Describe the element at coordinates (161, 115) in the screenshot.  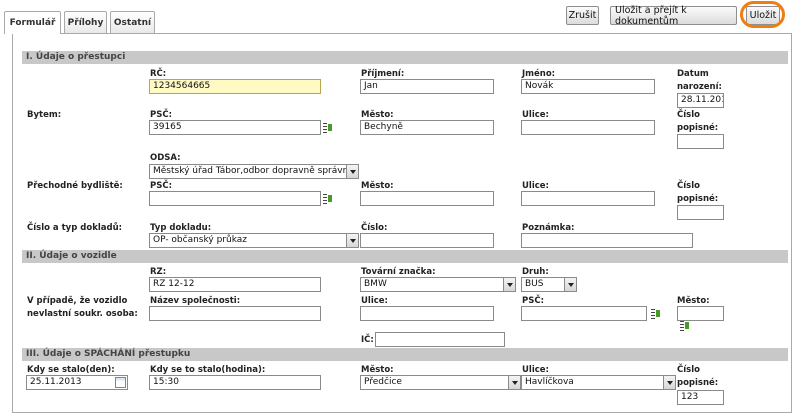
I see `psc-label: PSČ:` at that location.